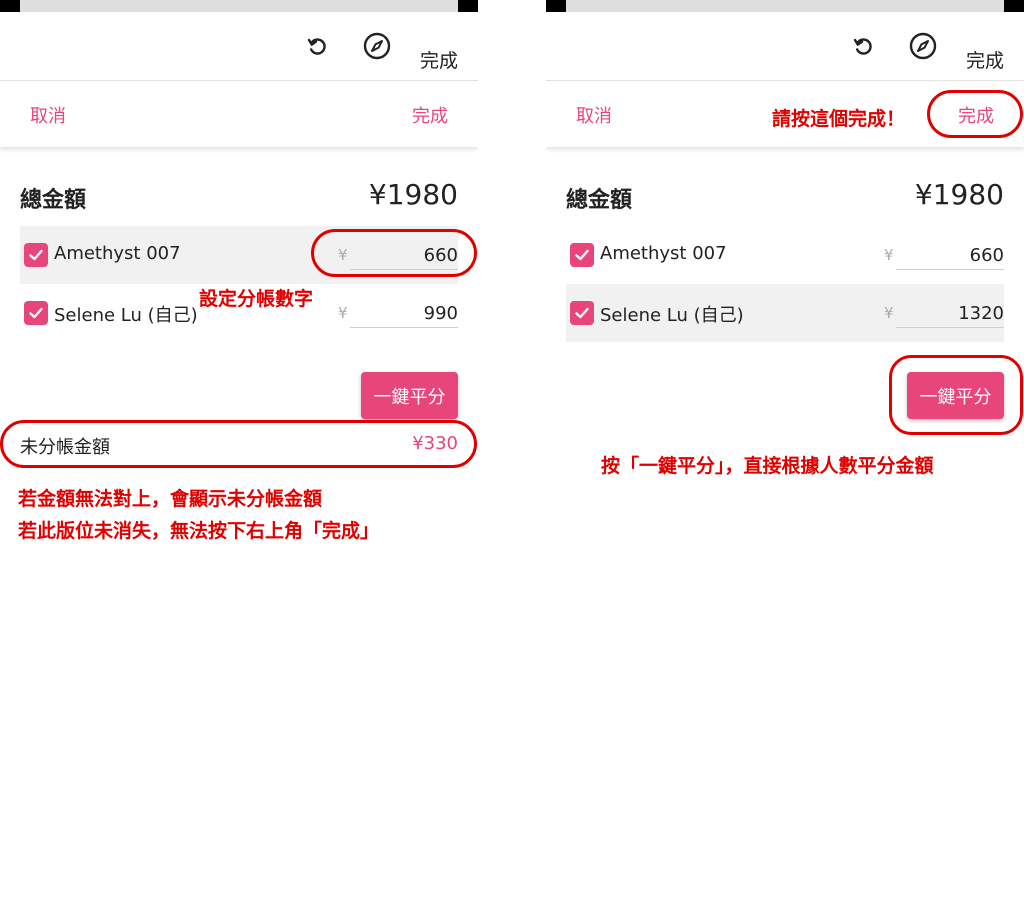 The width and height of the screenshot is (1024, 923). What do you see at coordinates (435, 443) in the screenshot?
I see `unsplit-value: ¥330` at bounding box center [435, 443].